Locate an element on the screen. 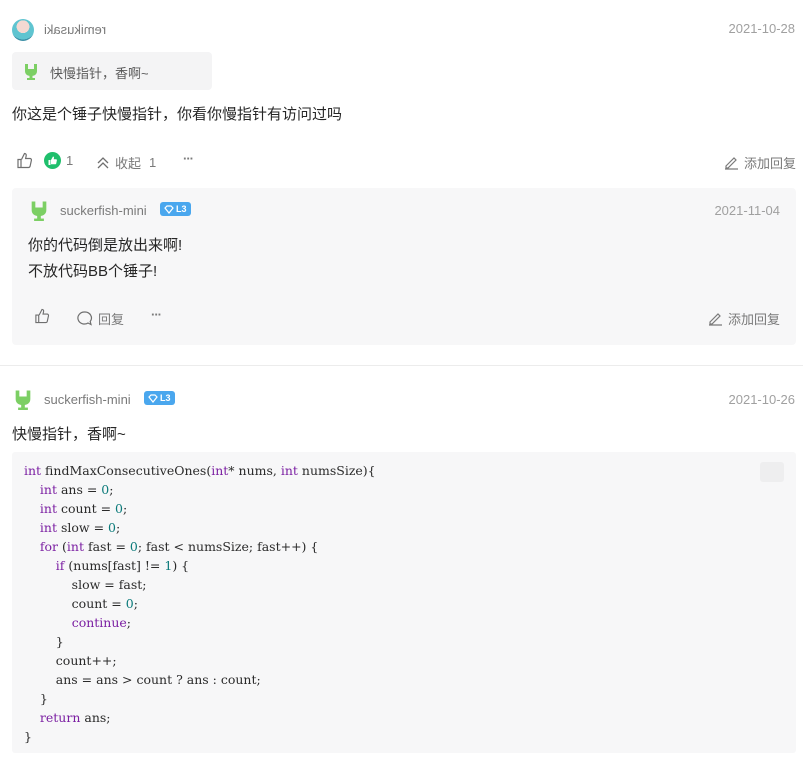  collapse-button: 收起 1 is located at coordinates (126, 162).